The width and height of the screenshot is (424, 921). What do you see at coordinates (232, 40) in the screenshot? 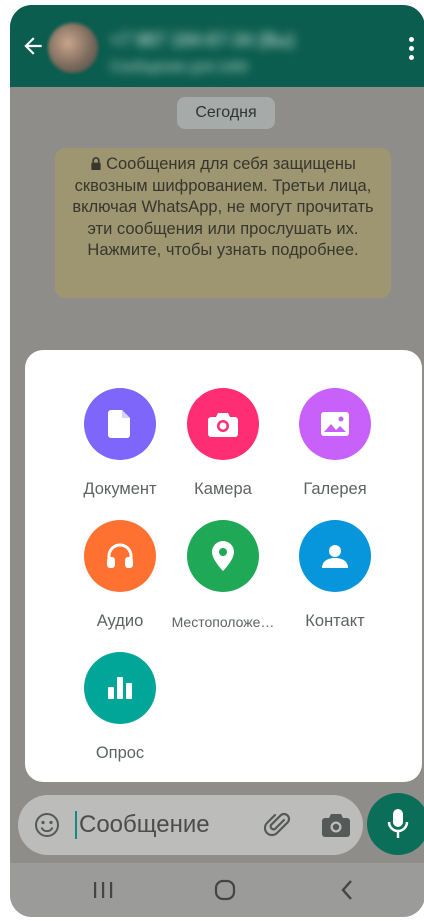
I see `contact-name: +7 987 184-67-34 (Вы)` at bounding box center [232, 40].